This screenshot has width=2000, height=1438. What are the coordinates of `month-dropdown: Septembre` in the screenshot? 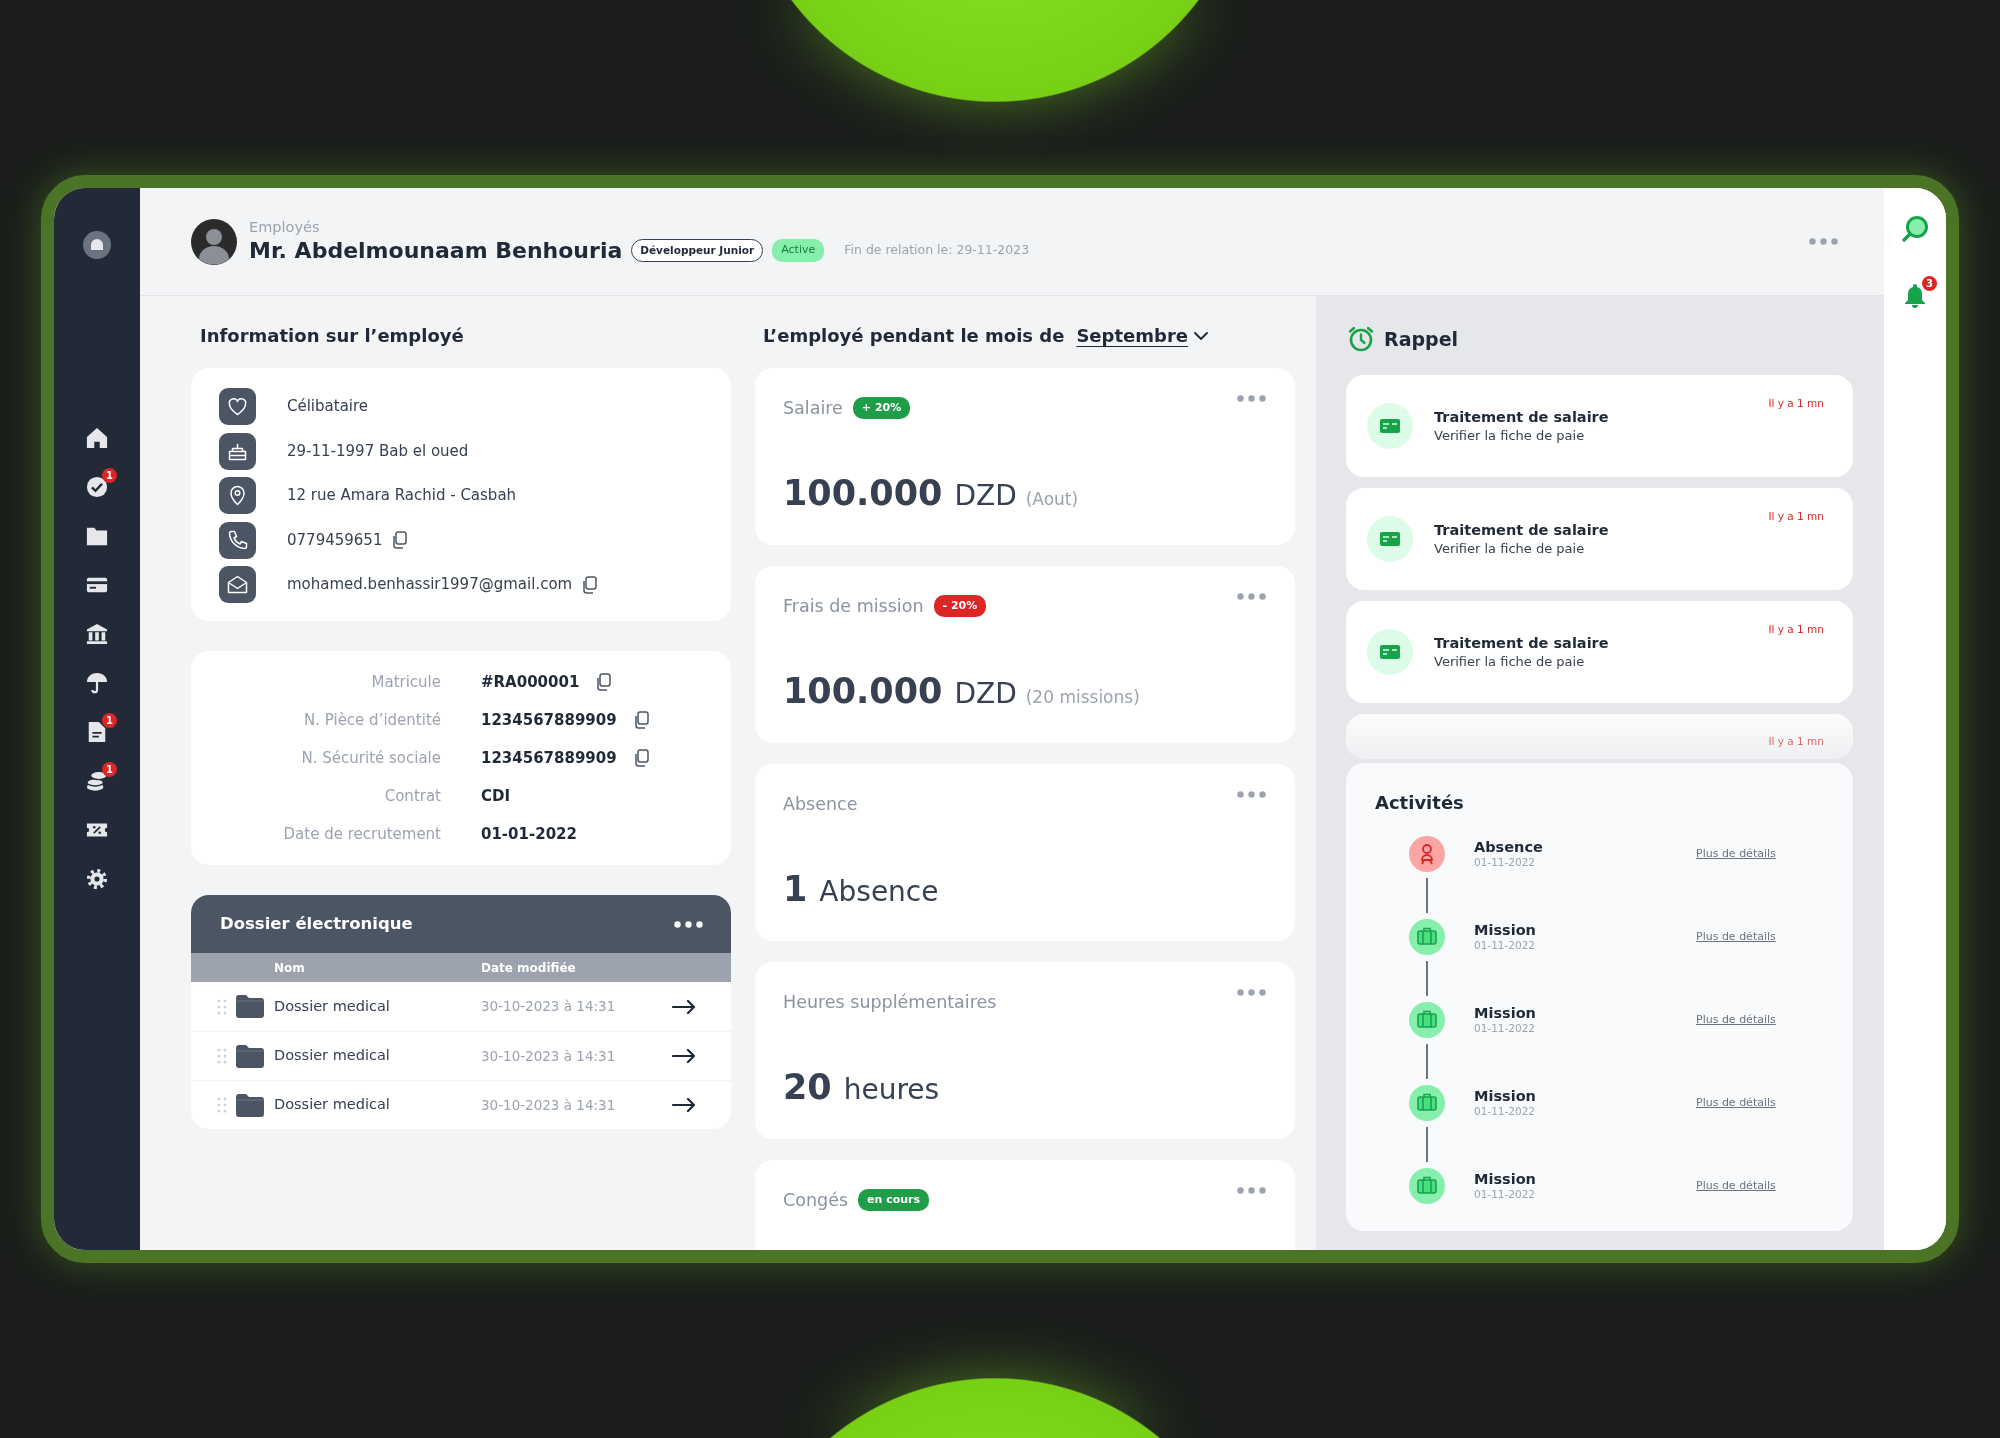 It's located at (1142, 336).